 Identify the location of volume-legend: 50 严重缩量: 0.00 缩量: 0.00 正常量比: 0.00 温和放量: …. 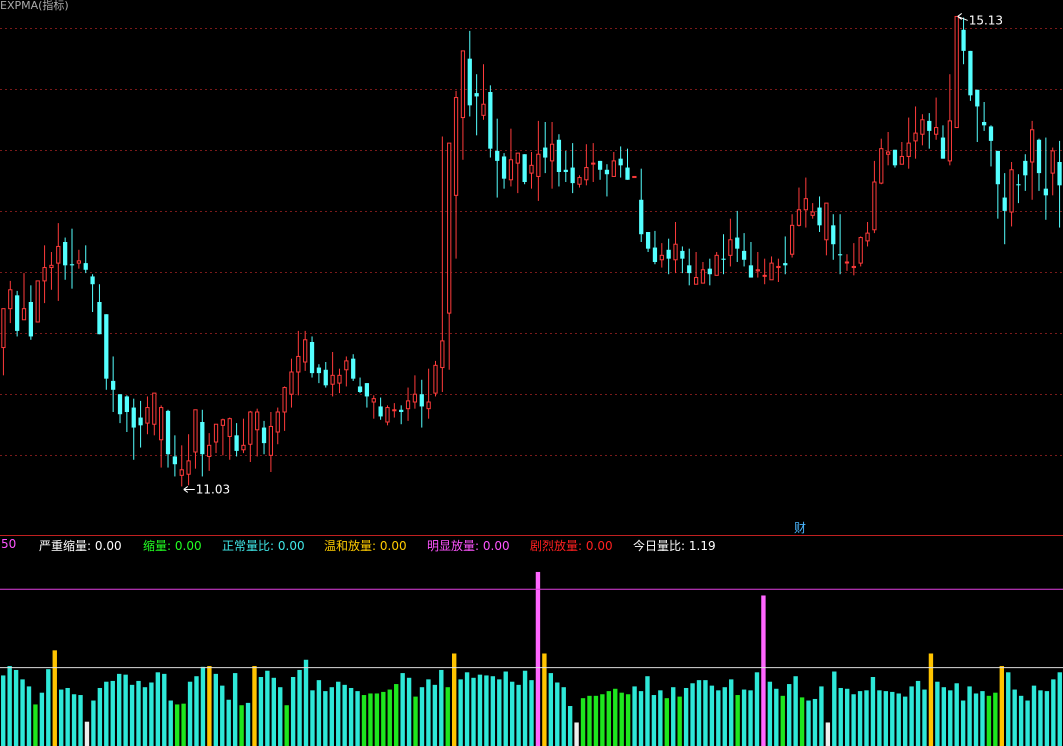
(531, 545).